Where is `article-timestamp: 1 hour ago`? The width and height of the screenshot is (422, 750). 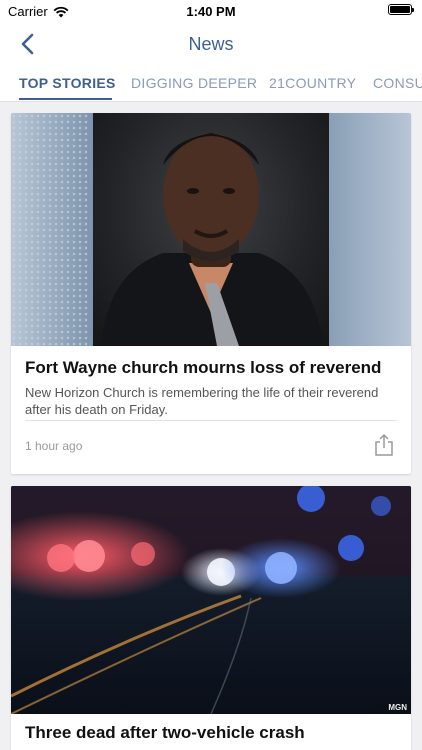 article-timestamp: 1 hour ago is located at coordinates (54, 446).